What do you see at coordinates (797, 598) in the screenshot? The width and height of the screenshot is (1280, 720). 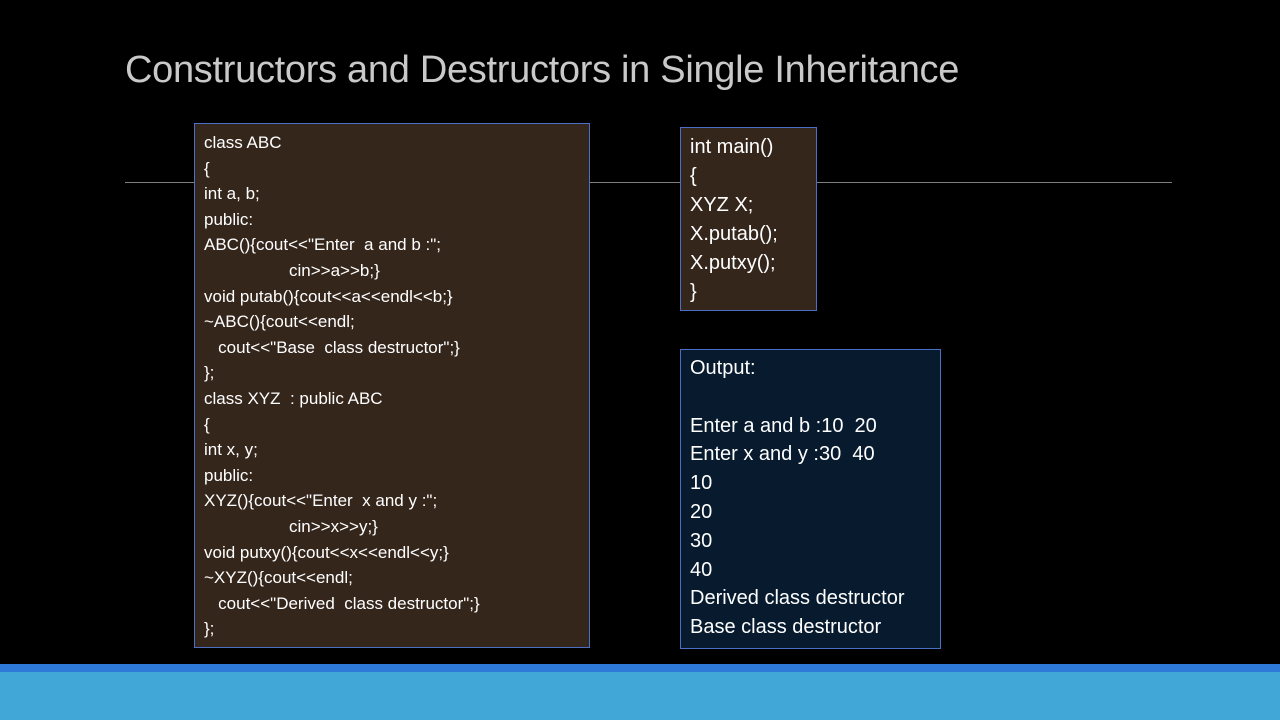 I see `output-line: Derived class destructor` at bounding box center [797, 598].